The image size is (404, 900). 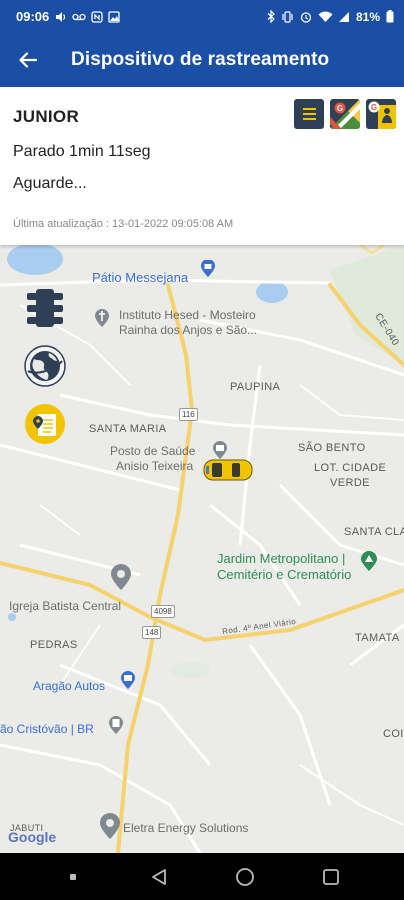 I want to click on nav-back-button, so click(x=159, y=877).